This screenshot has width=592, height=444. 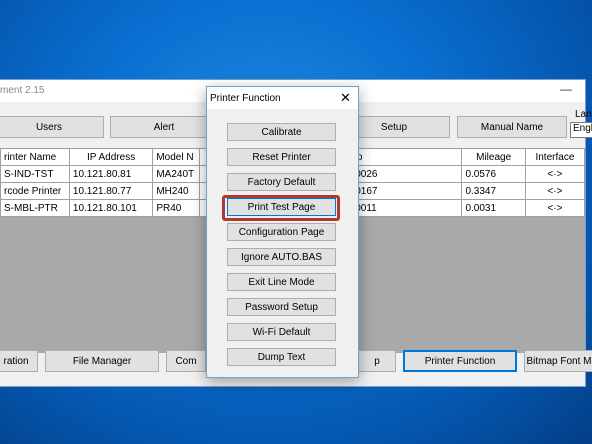 What do you see at coordinates (22, 90) in the screenshot?
I see `main-window-title: ment 2.15` at bounding box center [22, 90].